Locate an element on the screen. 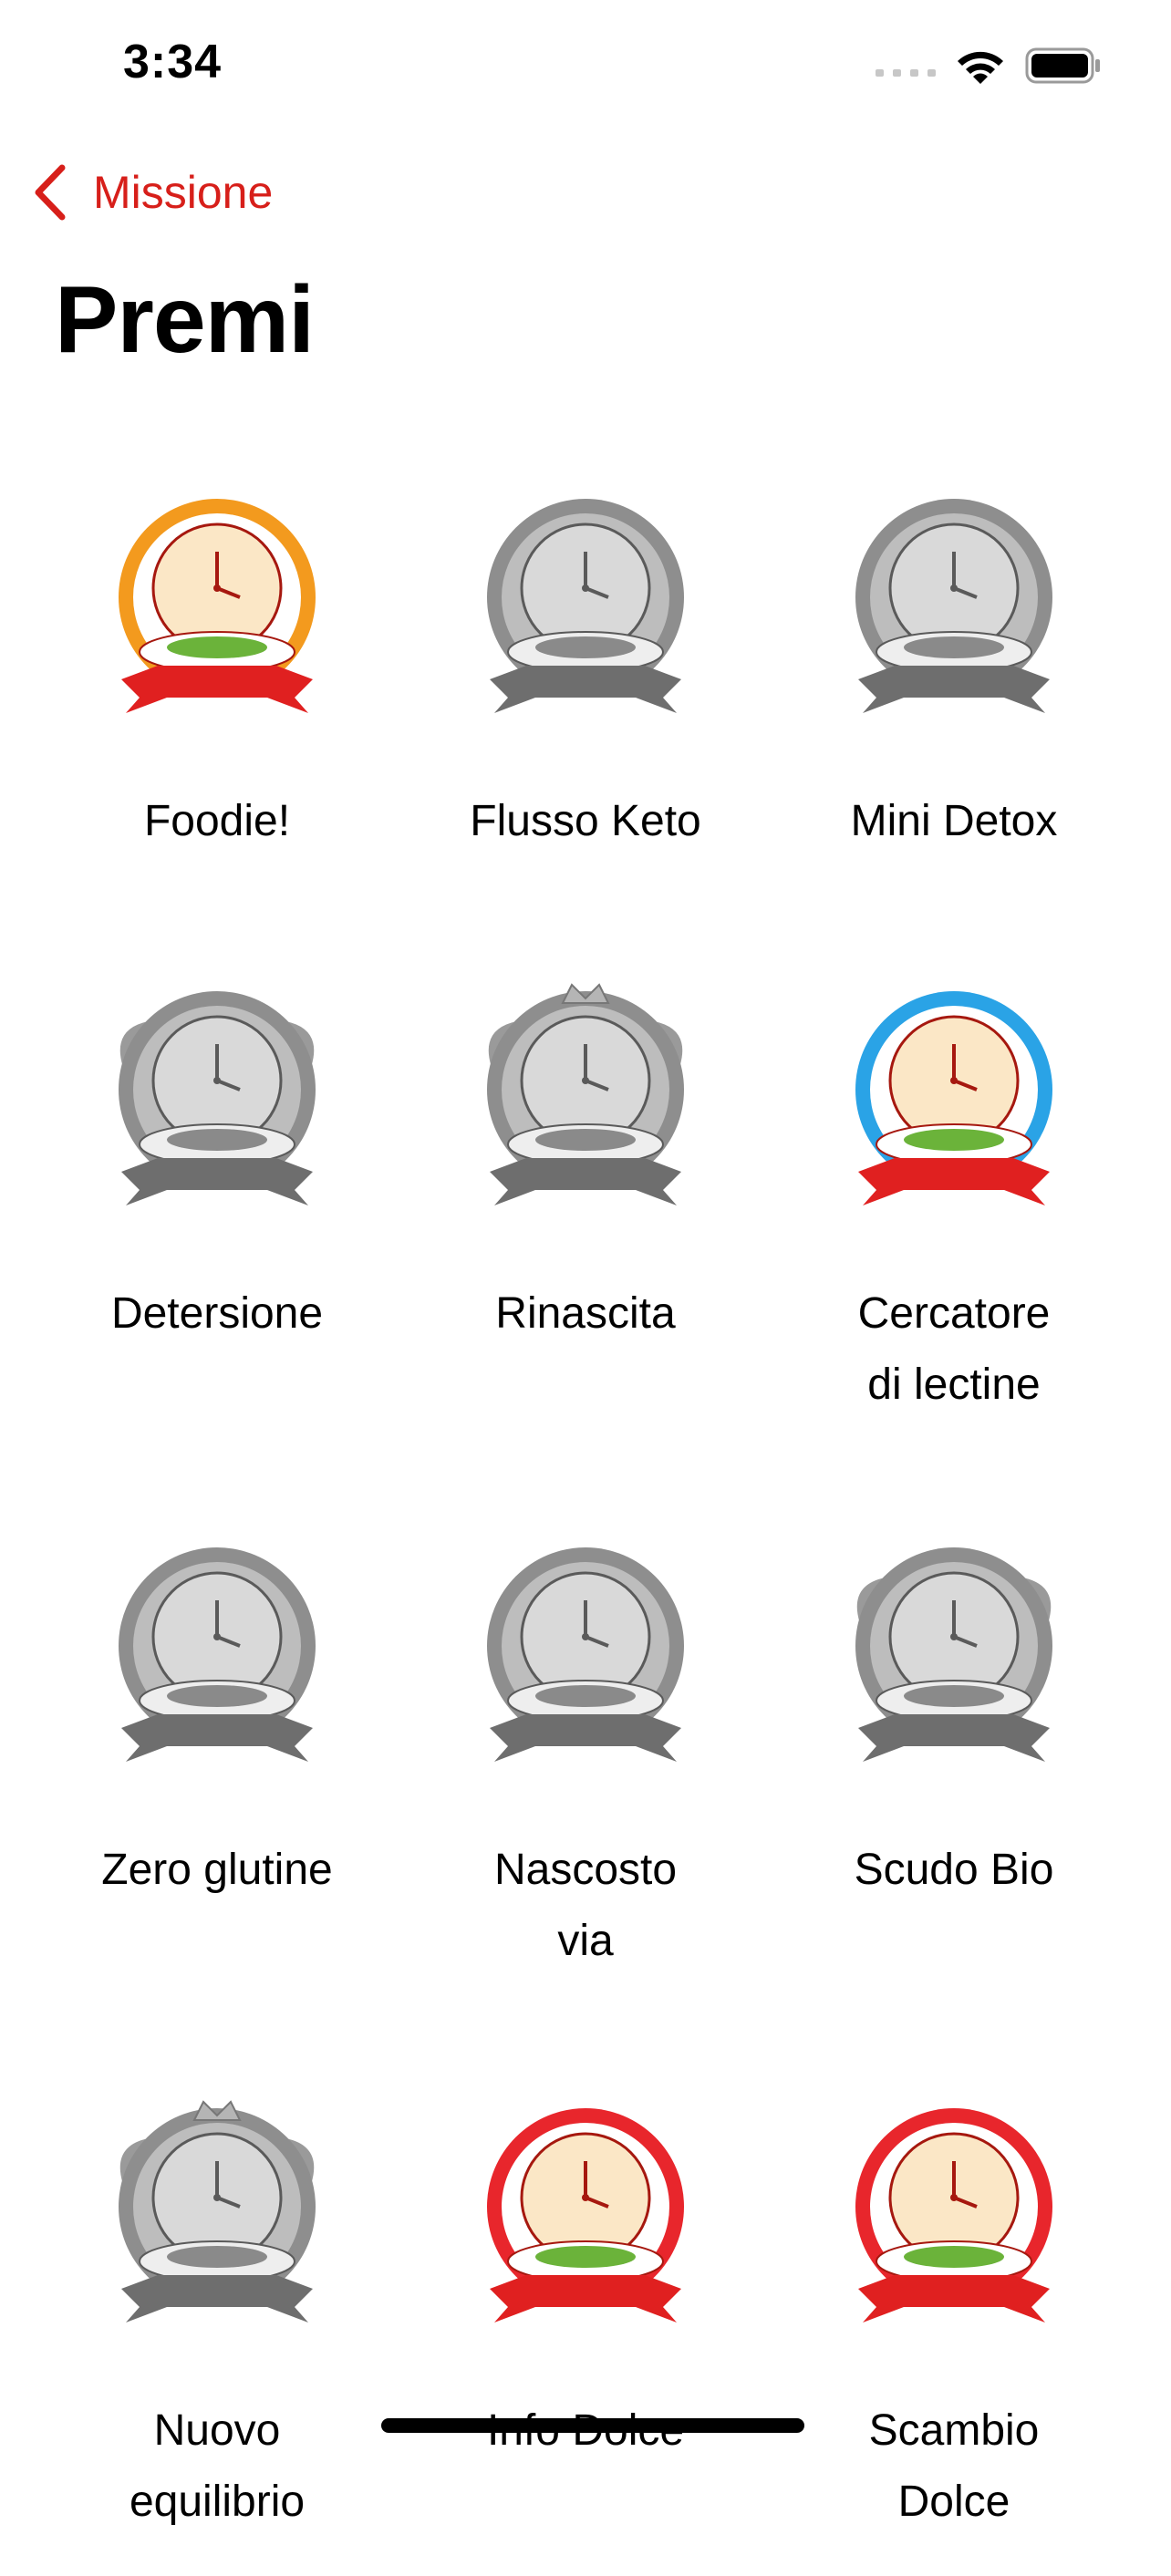 The image size is (1171, 2576). clock-cake-badge-icon is located at coordinates (953, 606).